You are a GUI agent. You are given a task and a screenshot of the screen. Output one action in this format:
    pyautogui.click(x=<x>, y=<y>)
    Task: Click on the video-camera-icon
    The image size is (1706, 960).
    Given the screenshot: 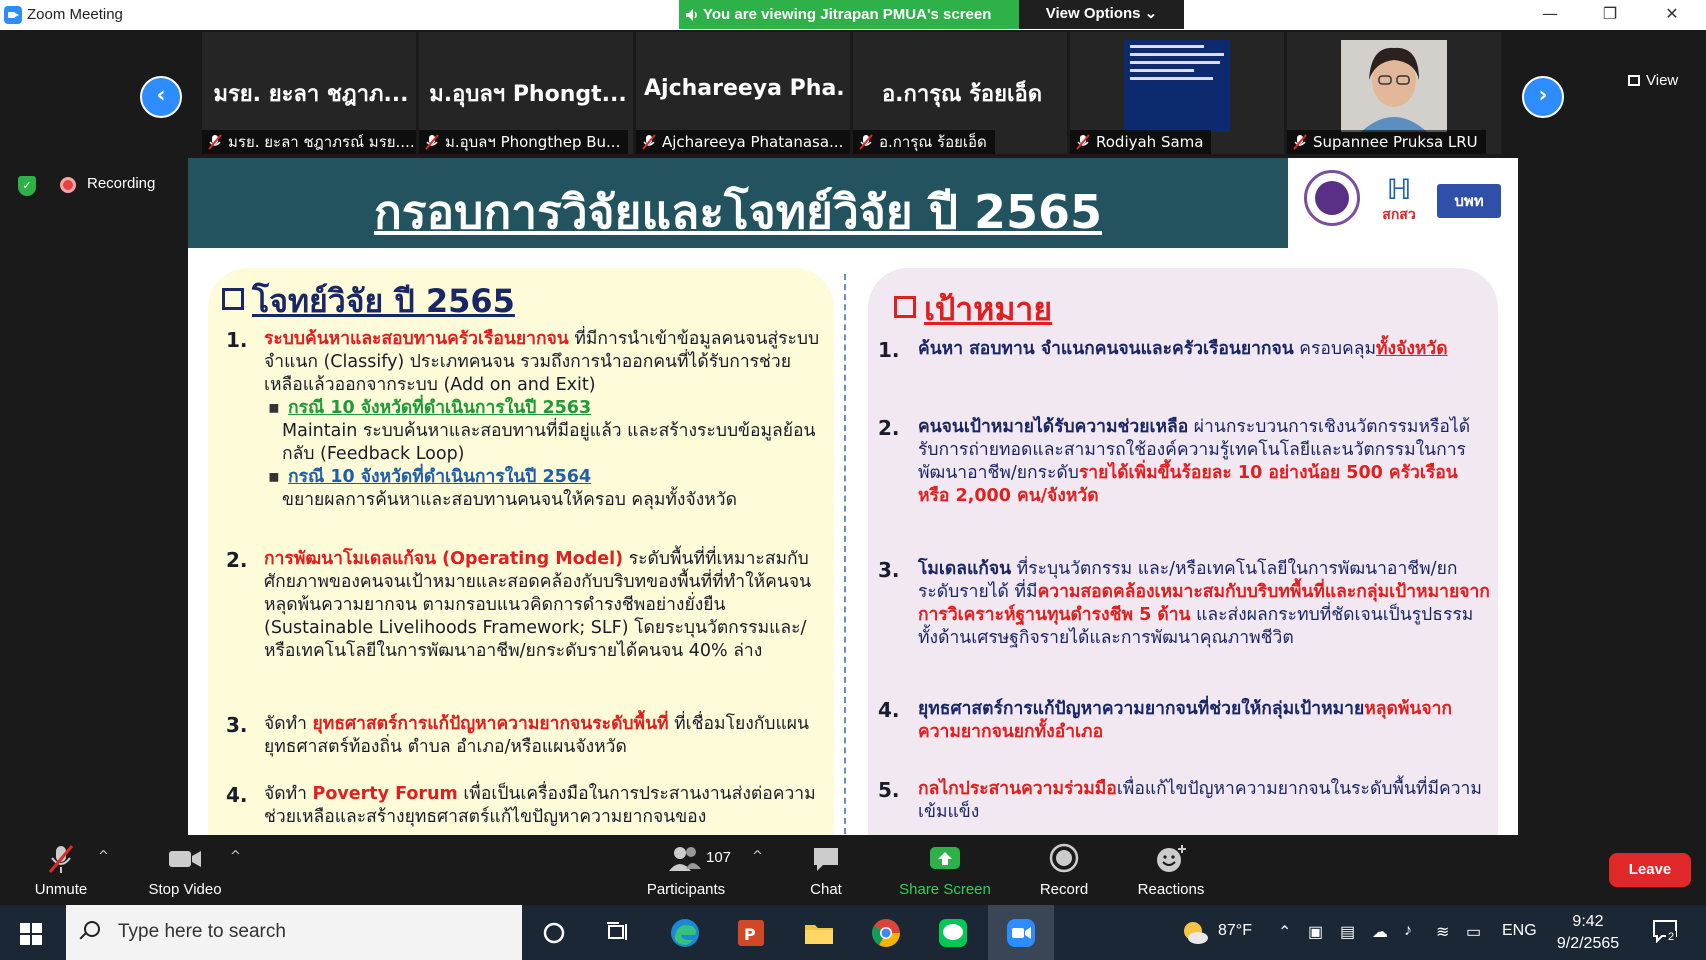 What is the action you would take?
    pyautogui.click(x=185, y=859)
    